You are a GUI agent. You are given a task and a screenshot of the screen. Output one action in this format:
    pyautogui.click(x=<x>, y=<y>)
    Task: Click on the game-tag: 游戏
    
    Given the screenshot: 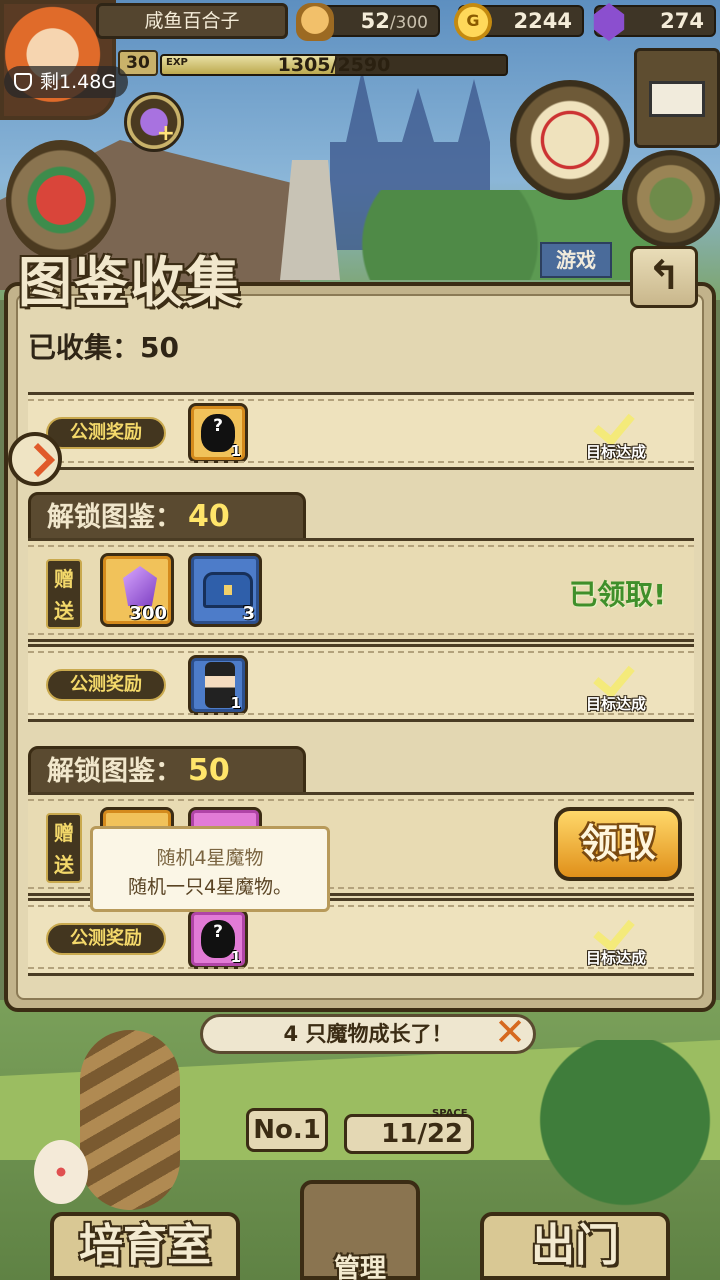 What is the action you would take?
    pyautogui.click(x=576, y=260)
    